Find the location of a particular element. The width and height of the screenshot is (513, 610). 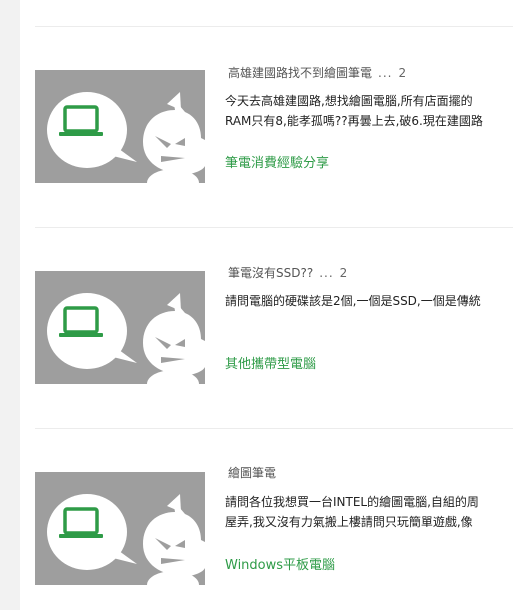

left-gutter is located at coordinates (10, 305).